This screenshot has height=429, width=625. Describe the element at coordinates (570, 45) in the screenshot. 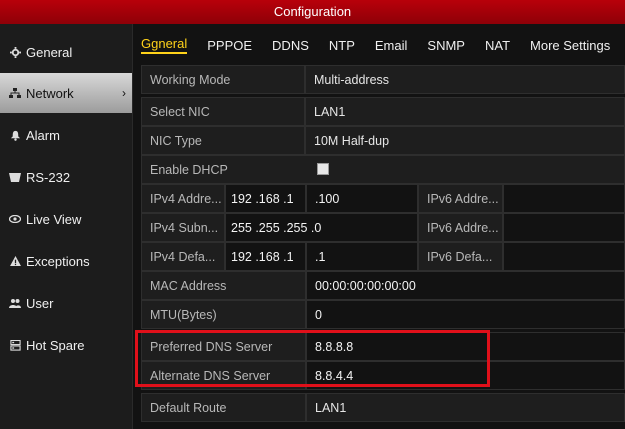

I see `tab-more-settings: More Settings` at that location.